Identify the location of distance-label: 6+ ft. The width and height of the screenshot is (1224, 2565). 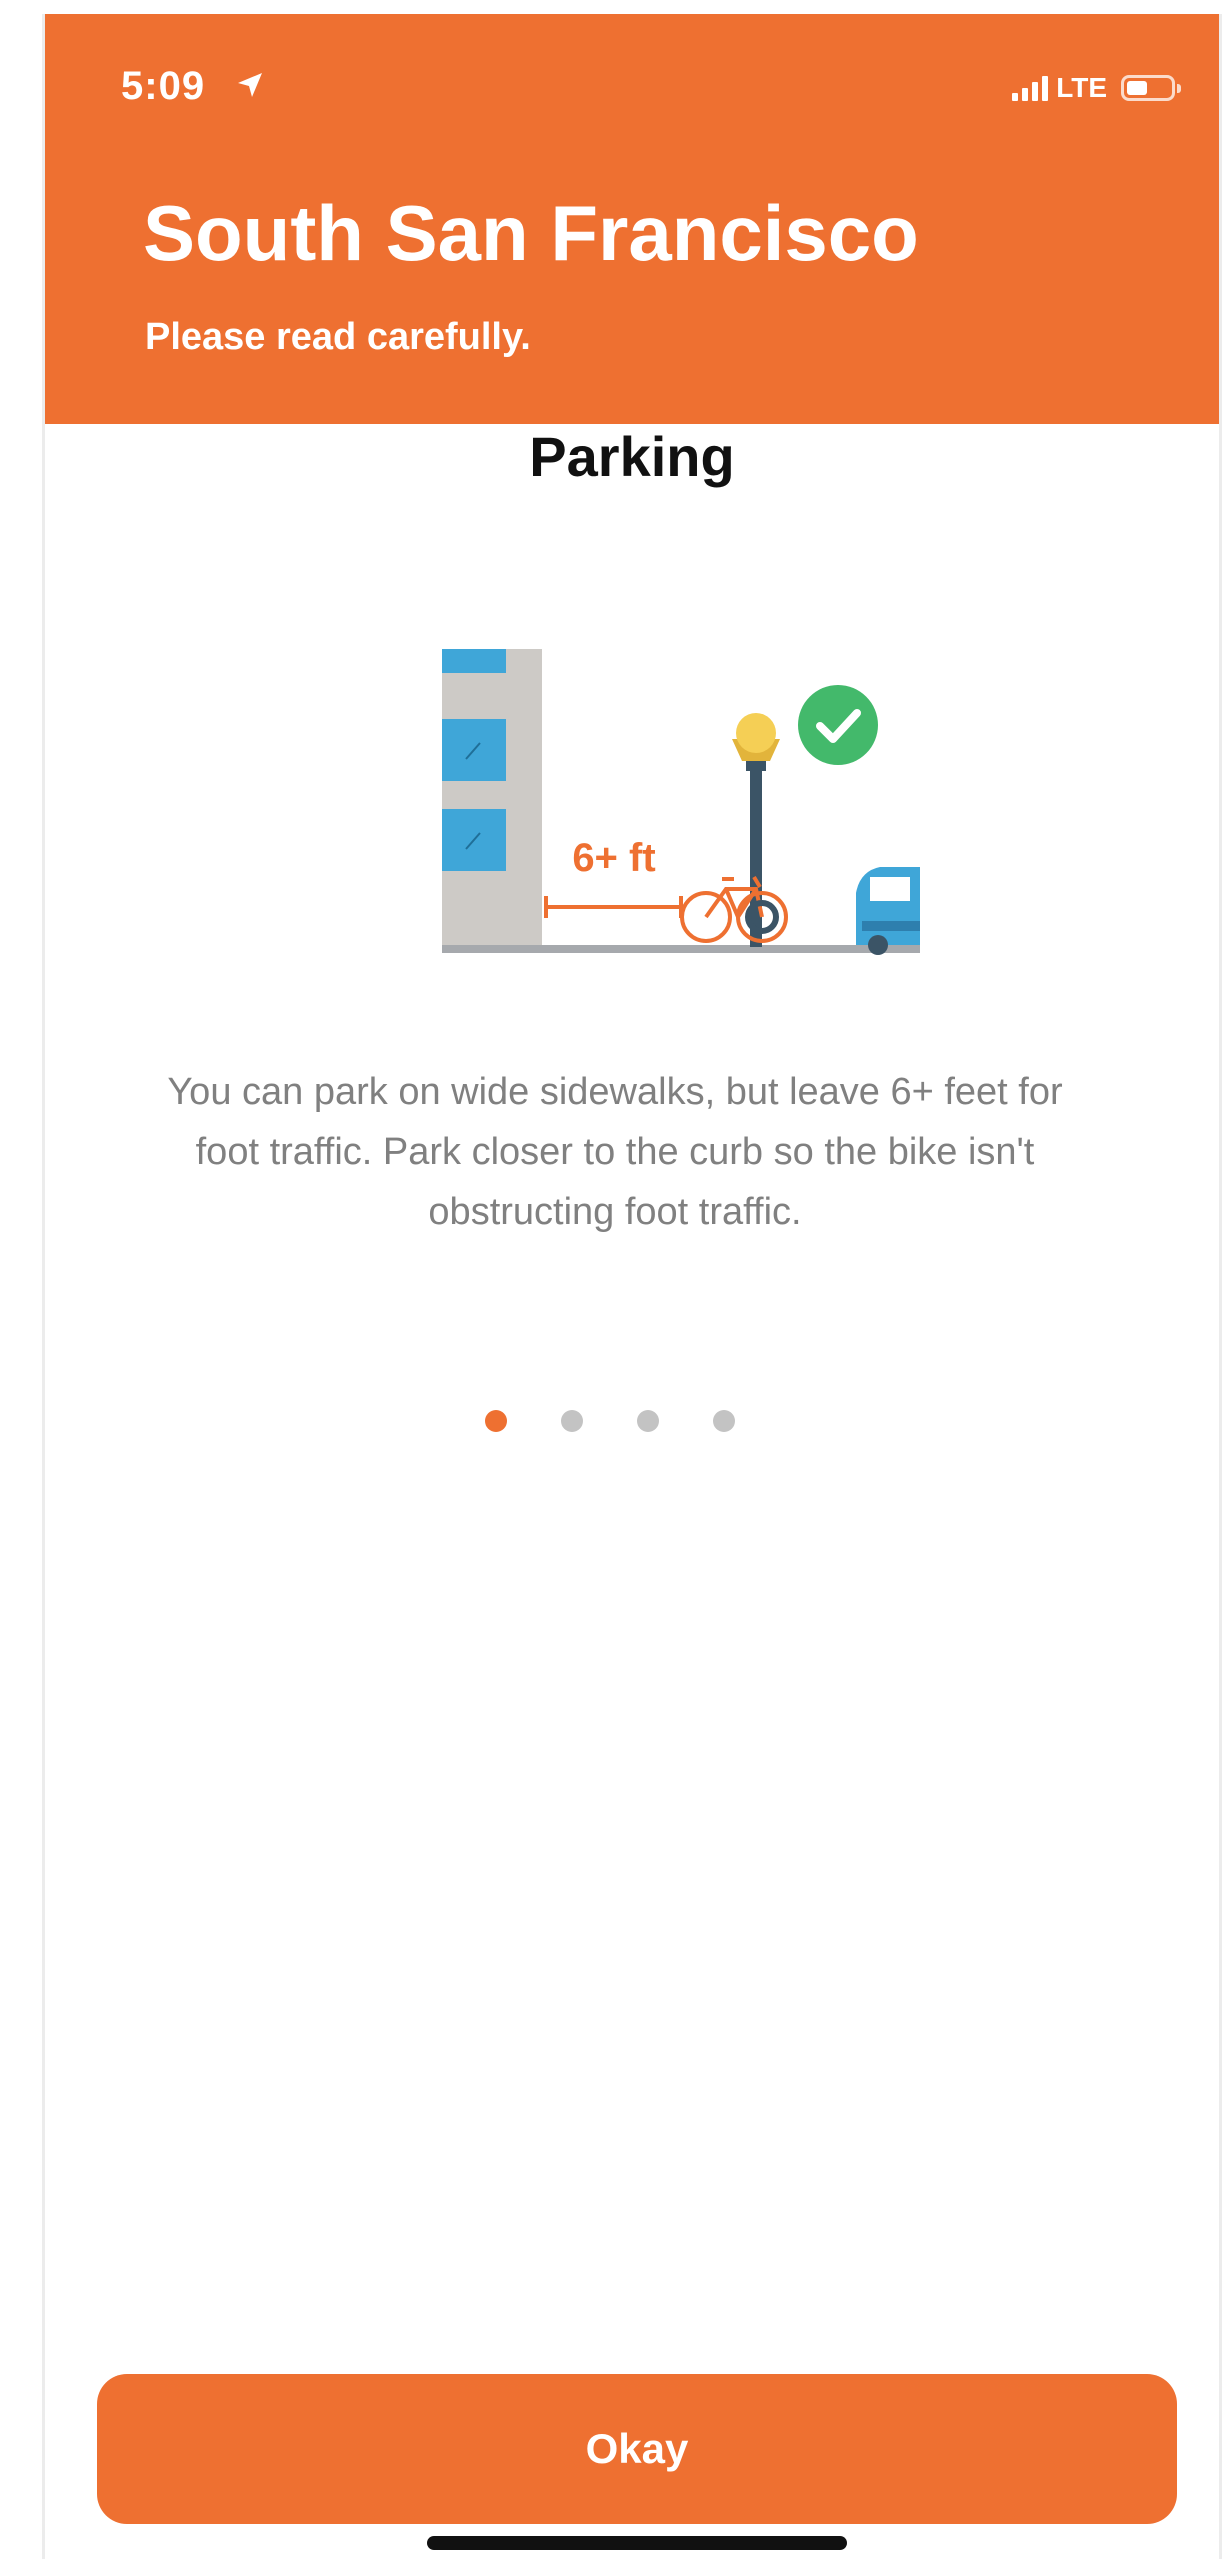
(613, 858).